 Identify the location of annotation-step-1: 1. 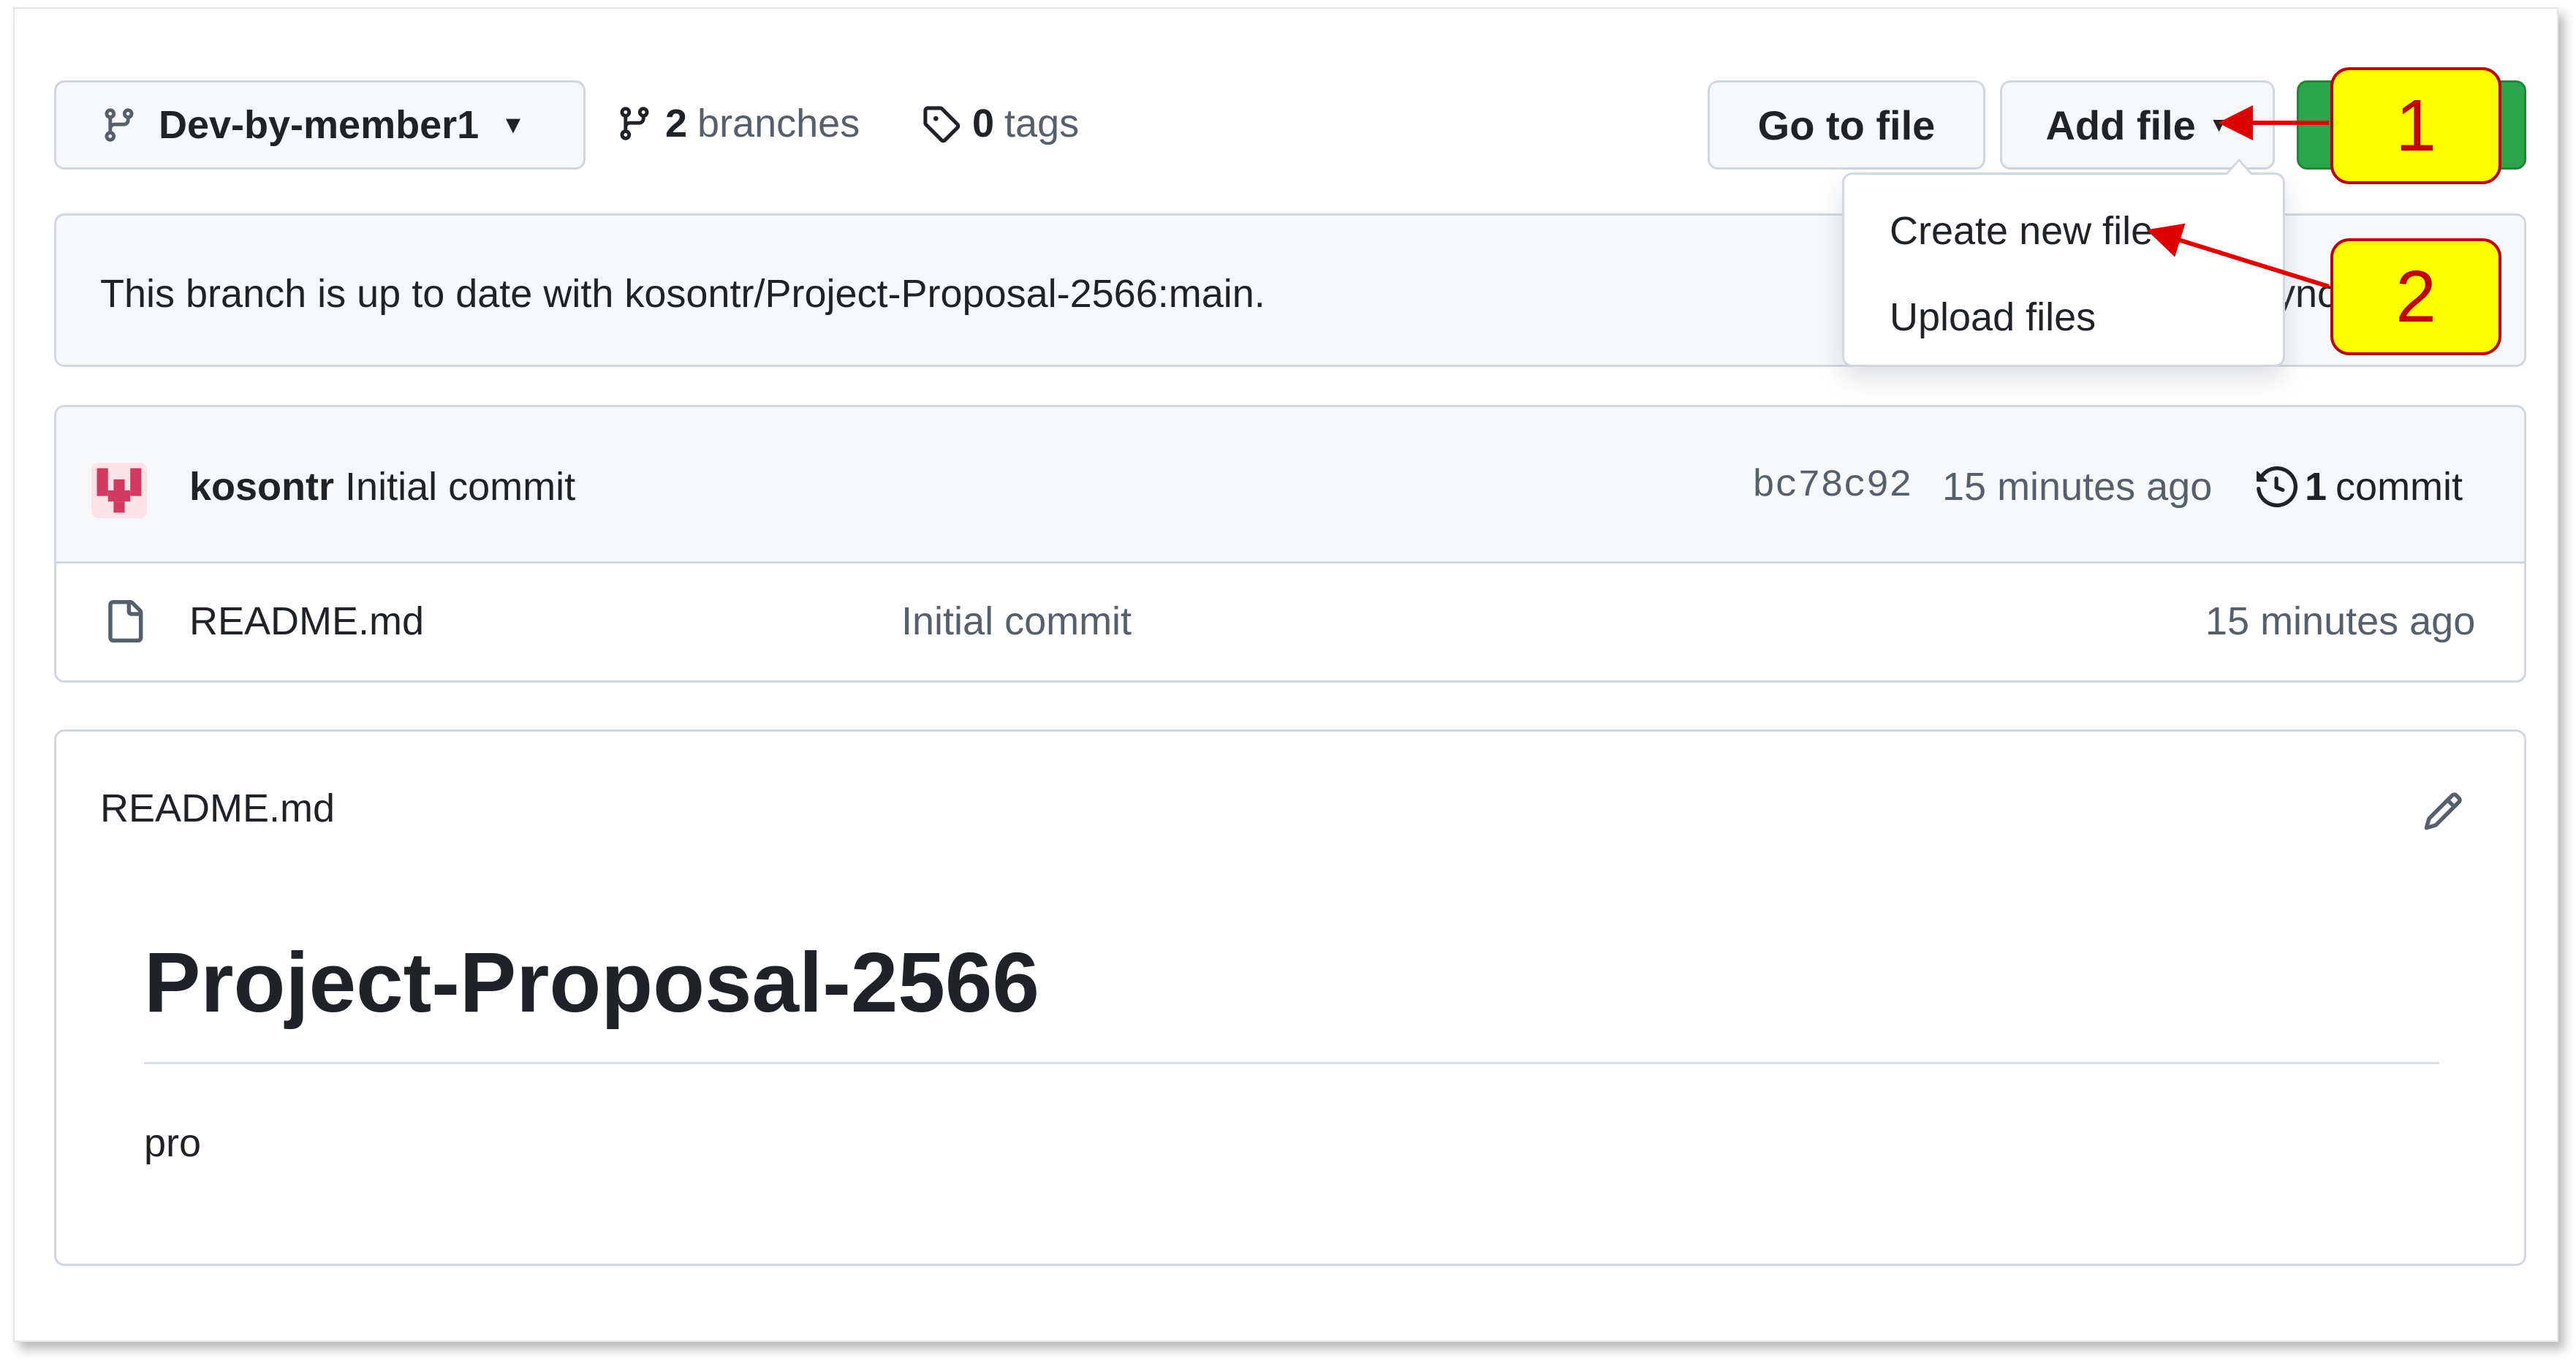
(2415, 125).